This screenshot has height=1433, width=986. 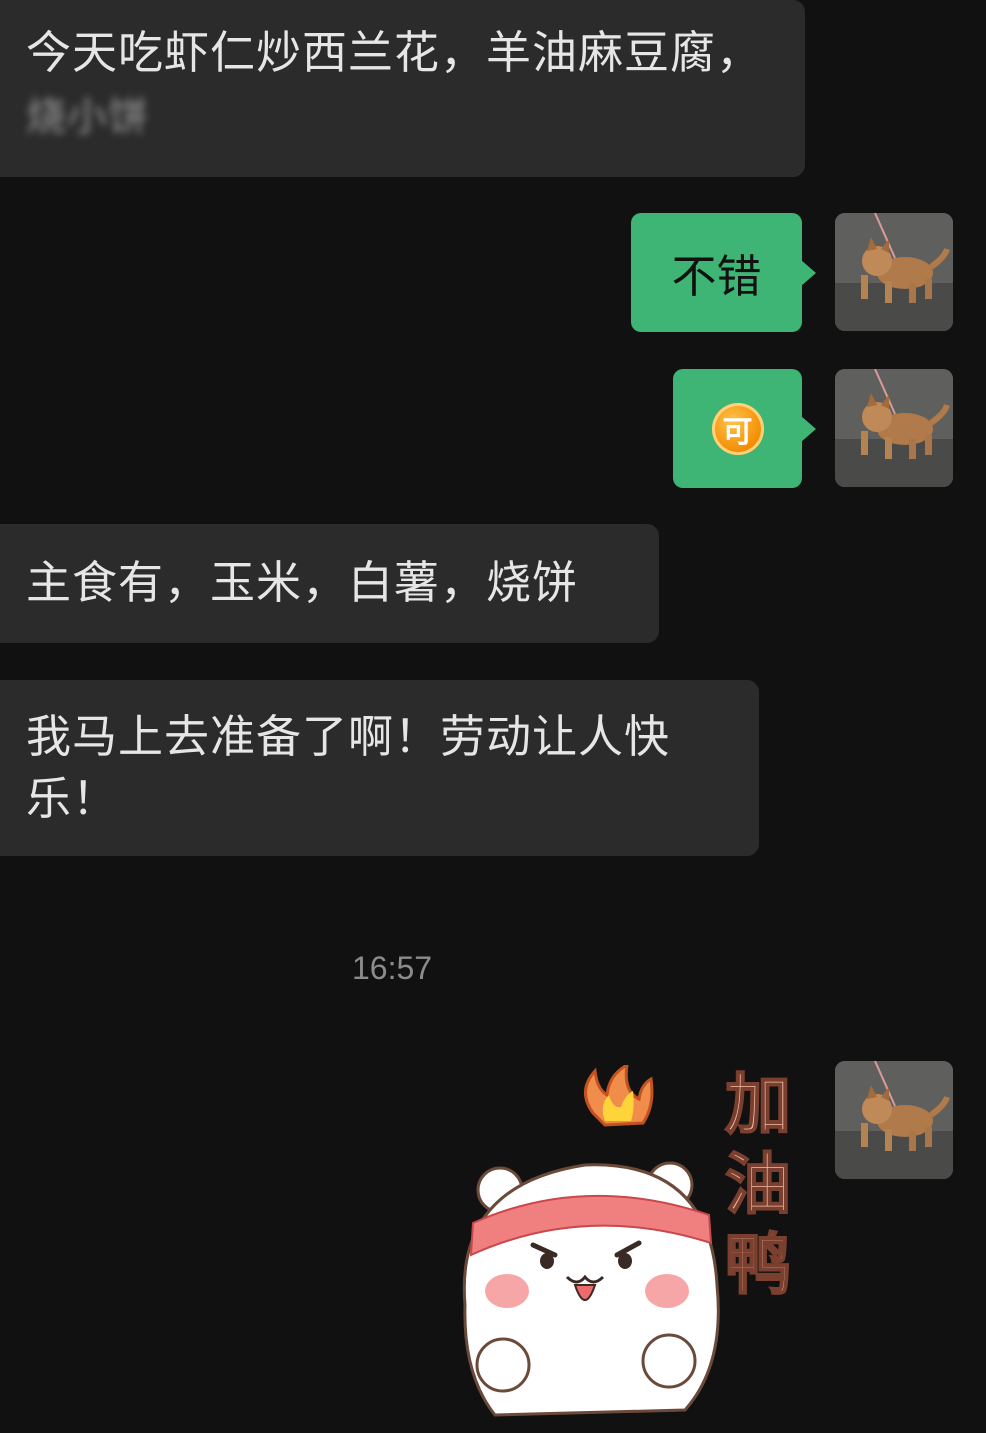 I want to click on message-text-blurred: 烧小饼, so click(x=87, y=117).